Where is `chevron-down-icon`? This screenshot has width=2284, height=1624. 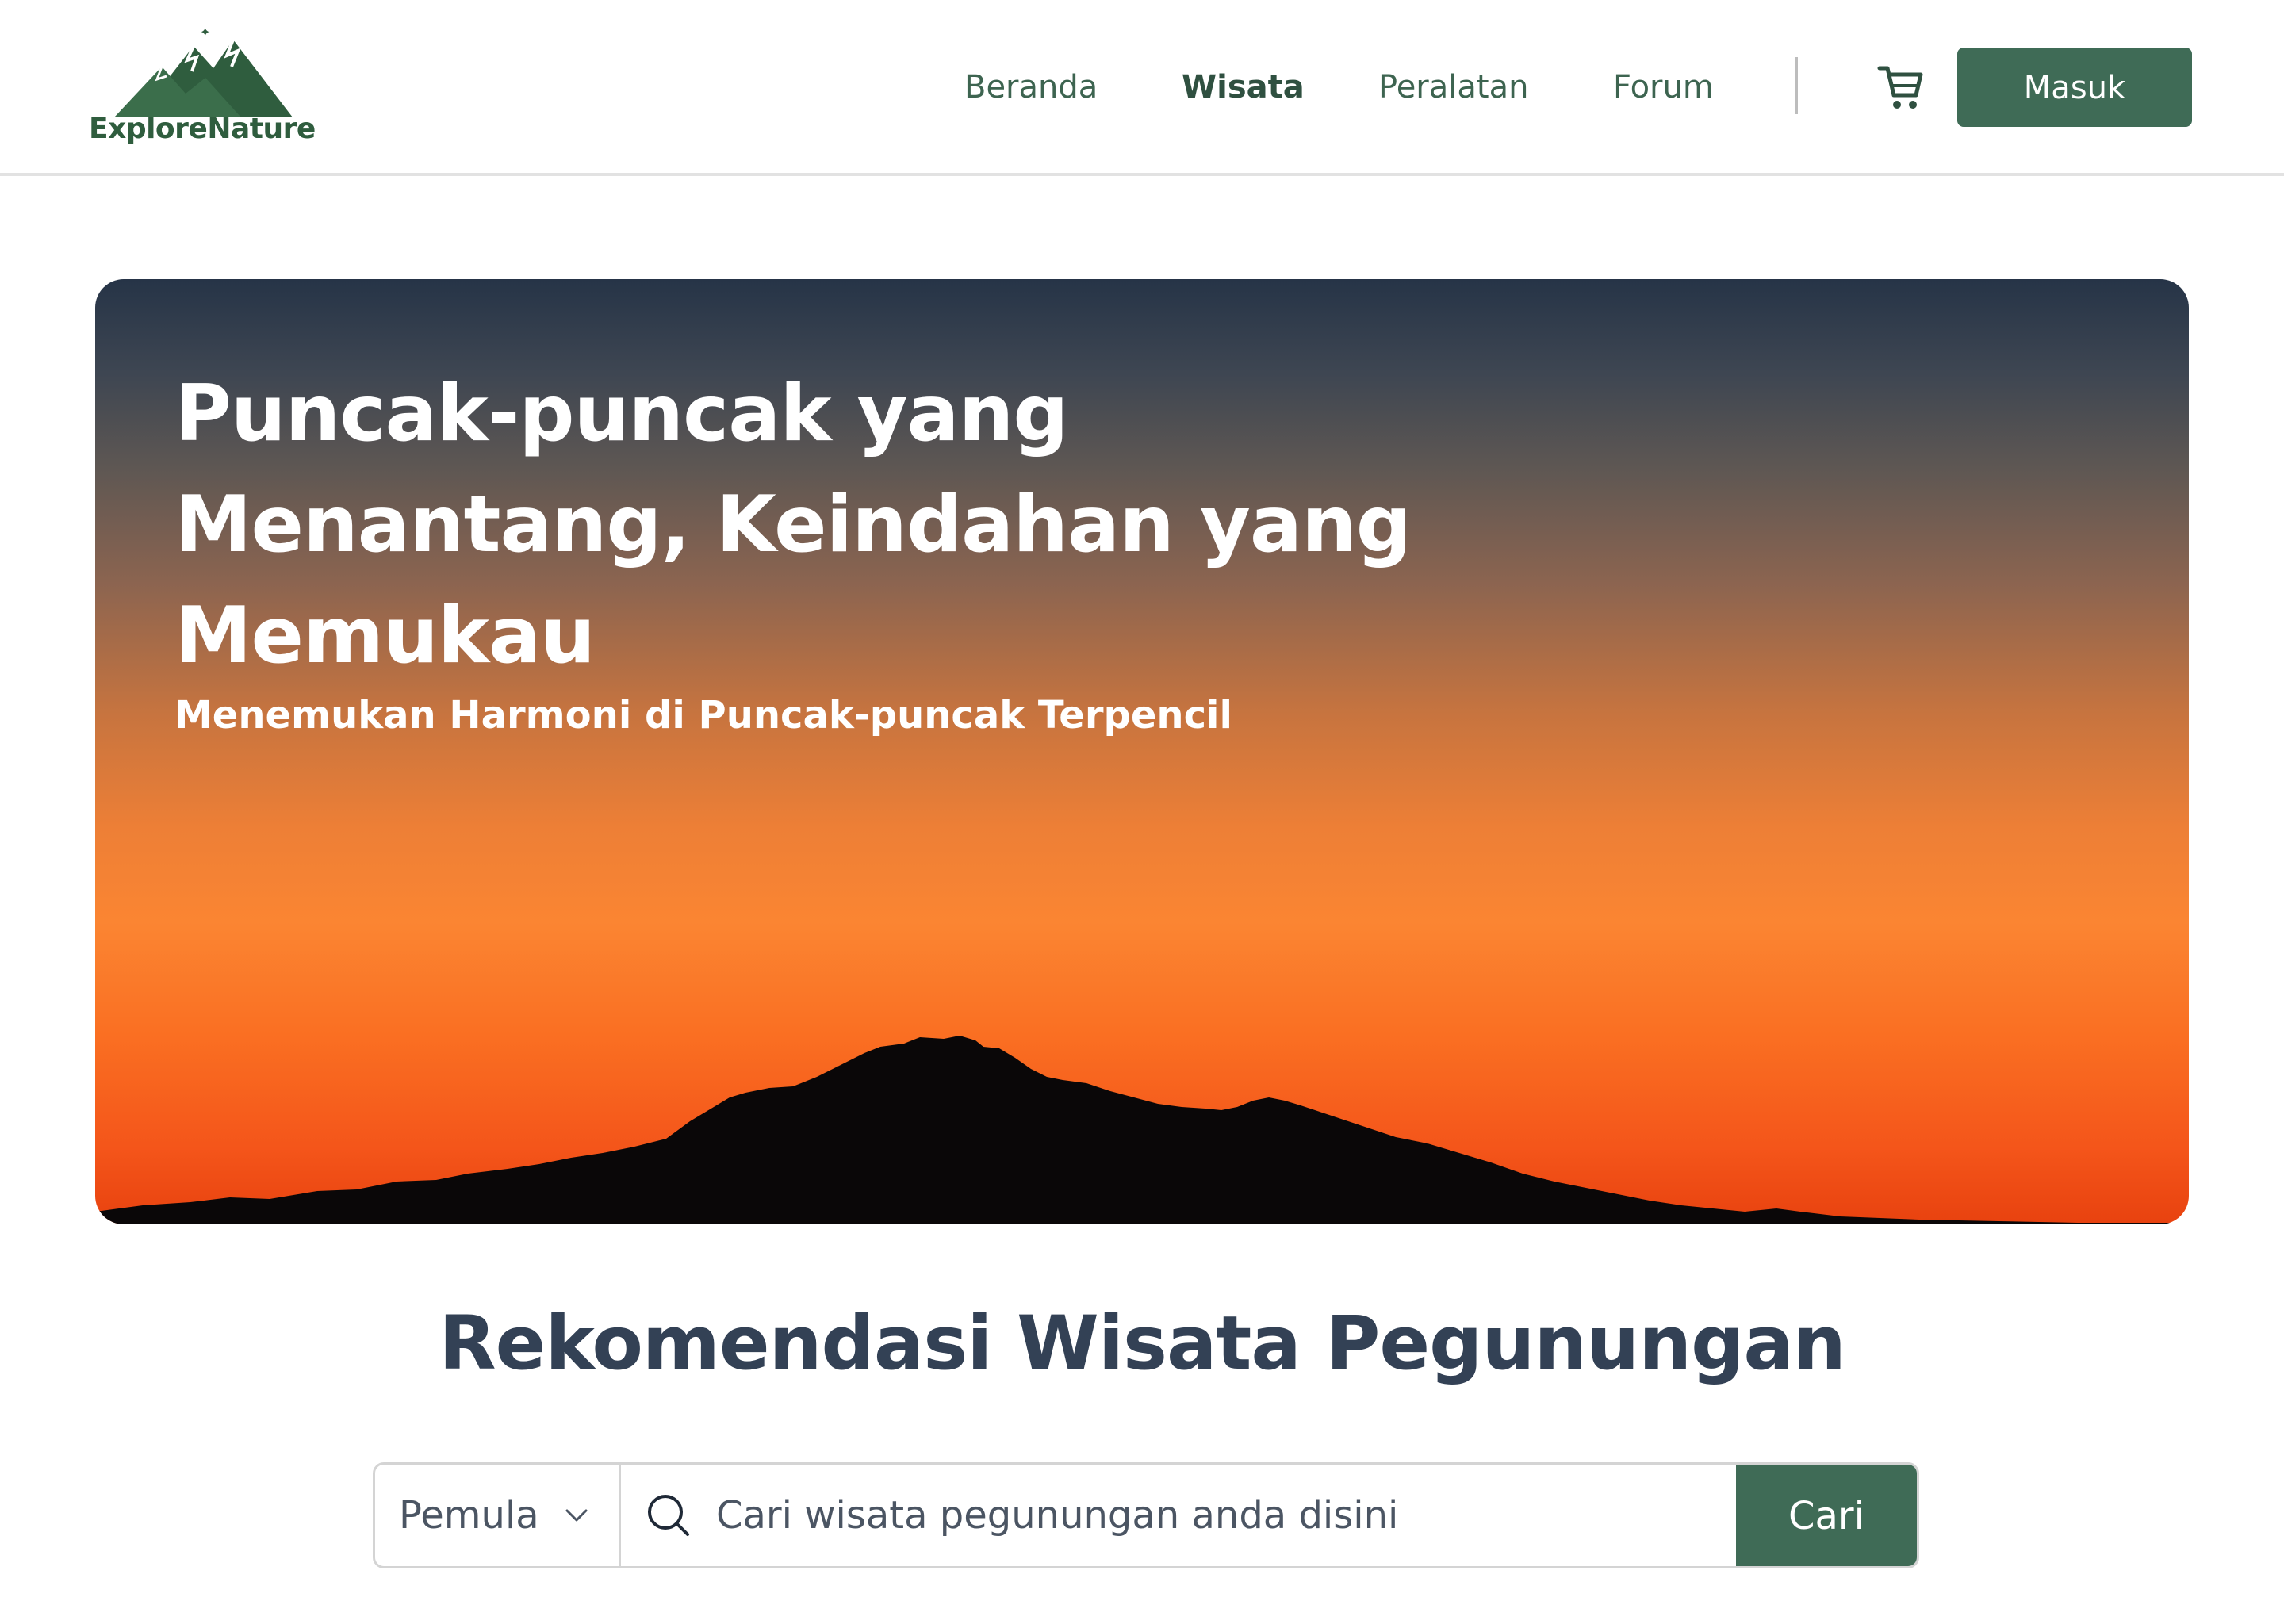
chevron-down-icon is located at coordinates (576, 1515).